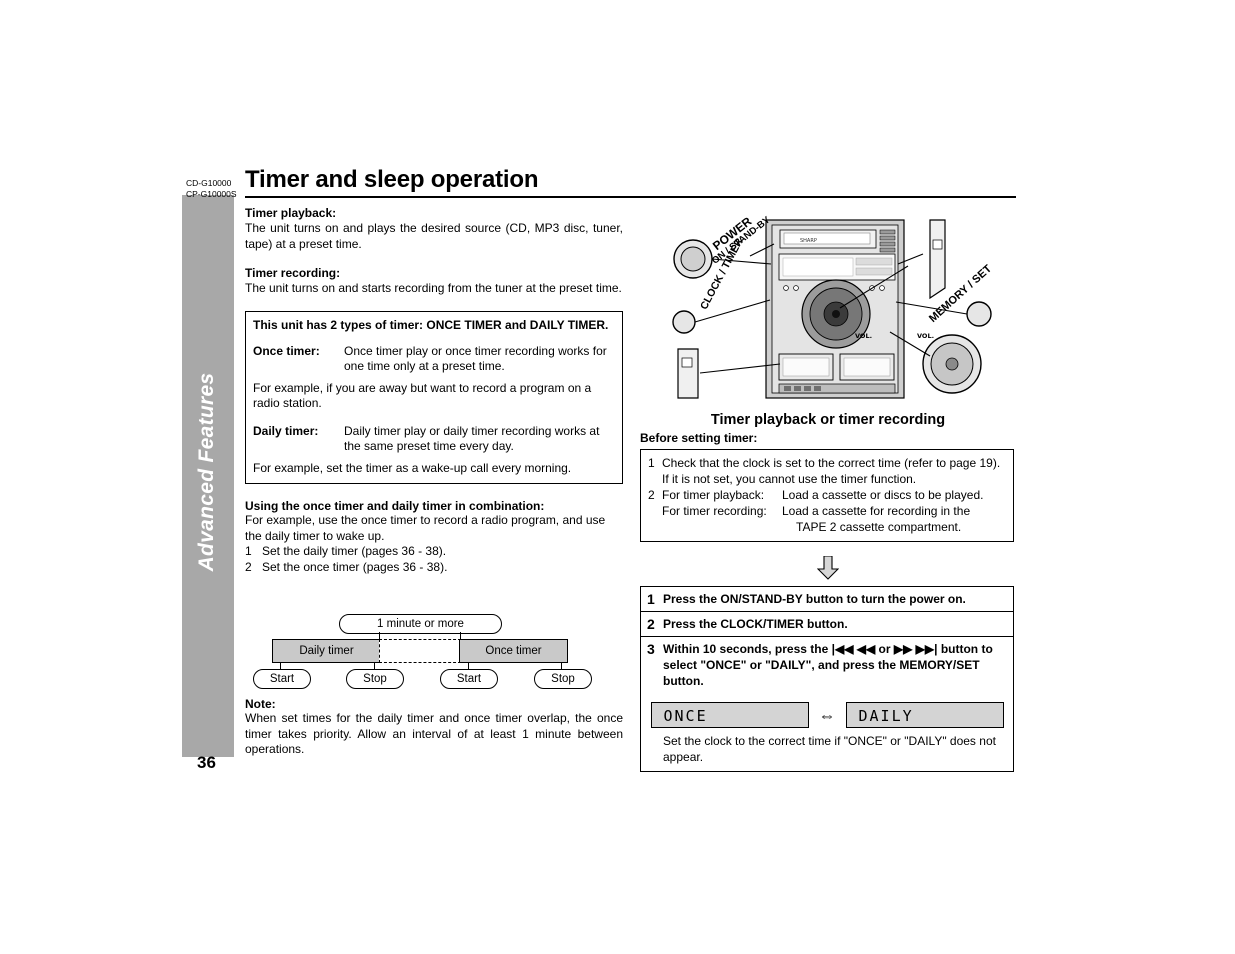 Image resolution: width=1235 pixels, height=954 pixels. I want to click on timer-playback-heading: Timer playback:, so click(291, 213).